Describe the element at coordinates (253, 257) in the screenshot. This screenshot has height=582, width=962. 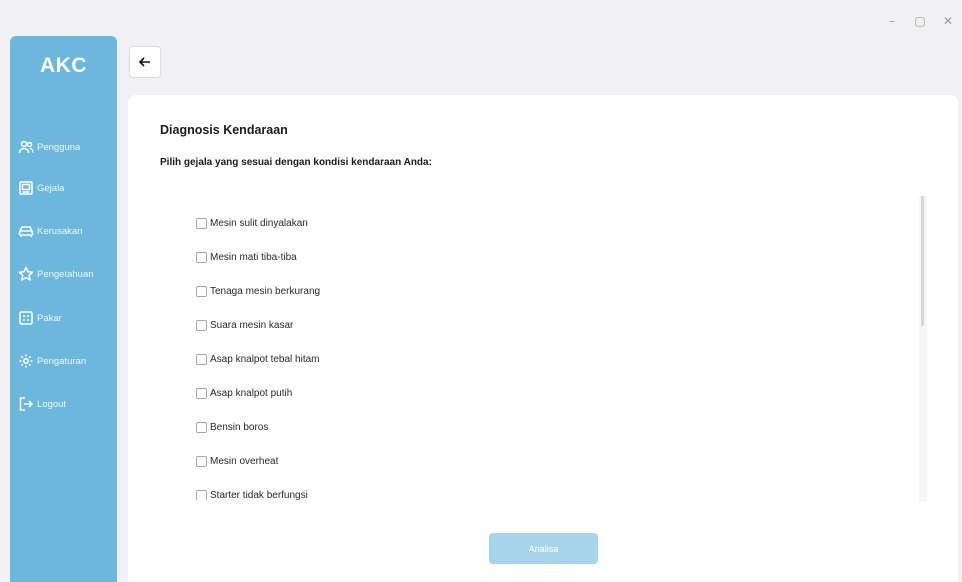
I see `symptom-label: Mesin mati tiba-tiba` at that location.